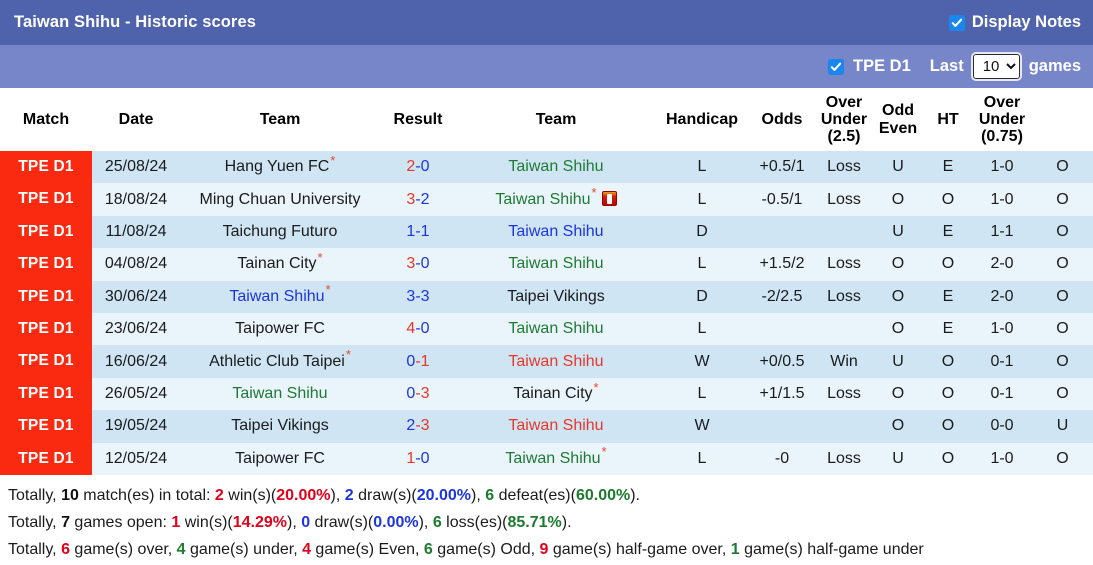  Describe the element at coordinates (136, 361) in the screenshot. I see `match-date: 16/06/24` at that location.